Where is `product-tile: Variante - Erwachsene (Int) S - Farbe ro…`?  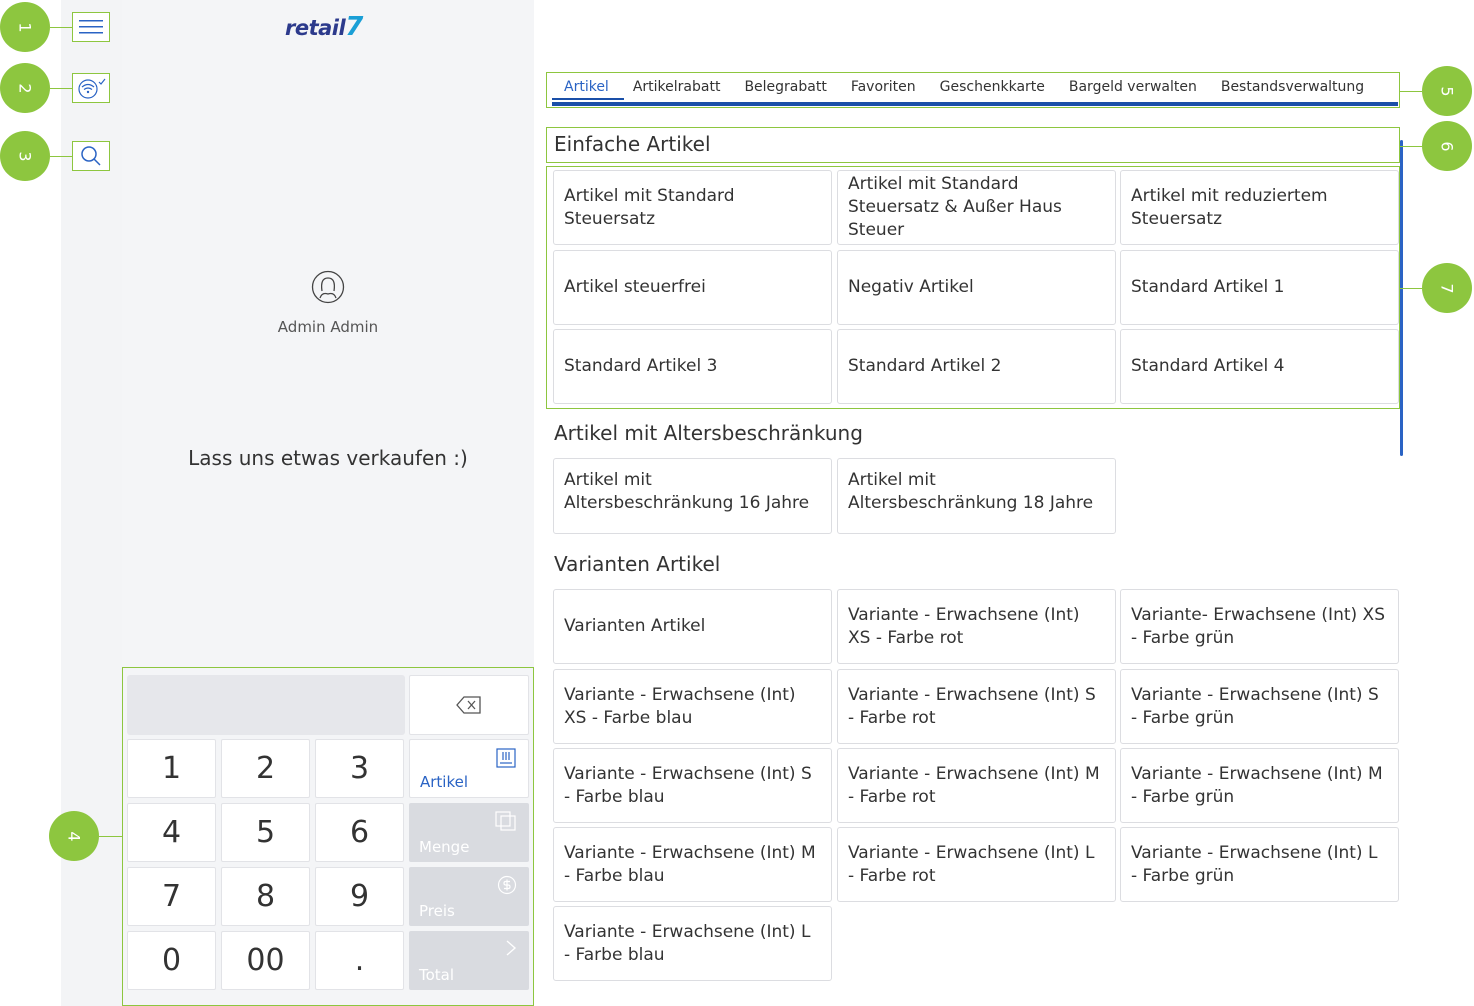 product-tile: Variante - Erwachsene (Int) S - Farbe ro… is located at coordinates (976, 706).